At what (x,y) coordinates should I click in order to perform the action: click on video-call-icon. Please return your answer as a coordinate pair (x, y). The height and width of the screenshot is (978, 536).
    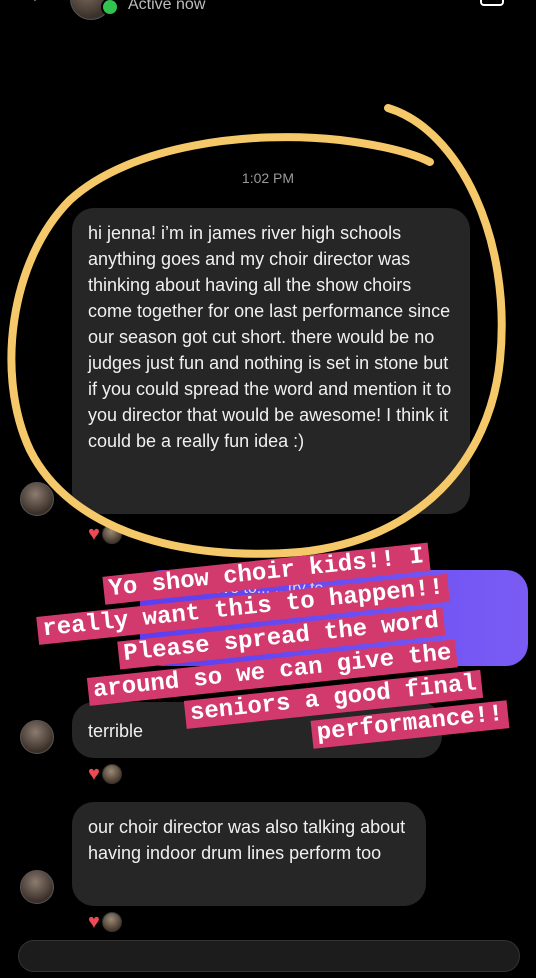
    Looking at the image, I should click on (492, 3).